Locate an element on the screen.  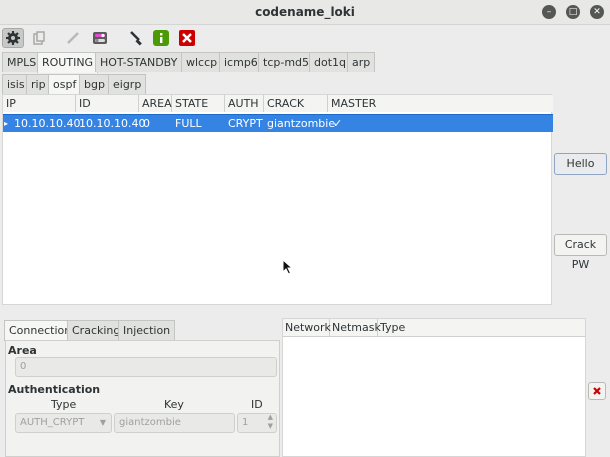
tab-eigrp: eigrp is located at coordinates (127, 84).